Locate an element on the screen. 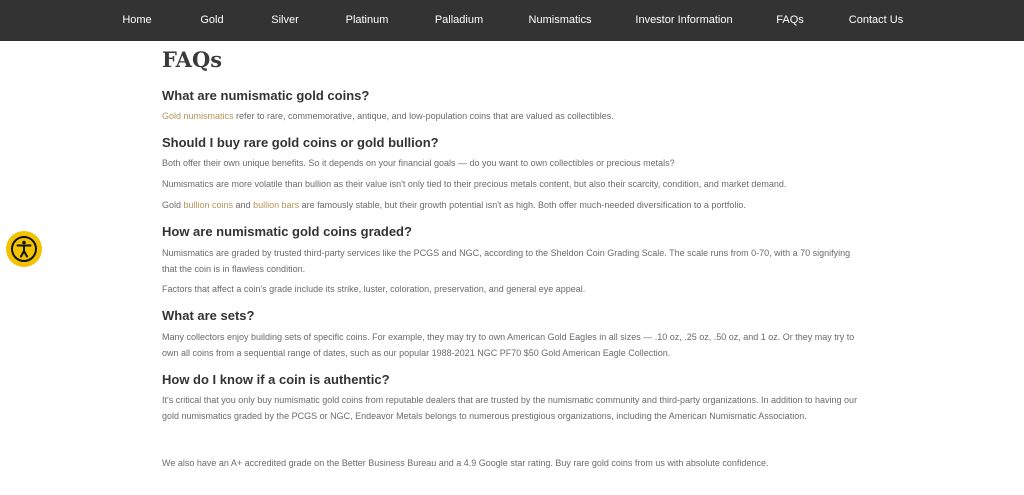  faq-answer-text: Gold is located at coordinates (173, 205).